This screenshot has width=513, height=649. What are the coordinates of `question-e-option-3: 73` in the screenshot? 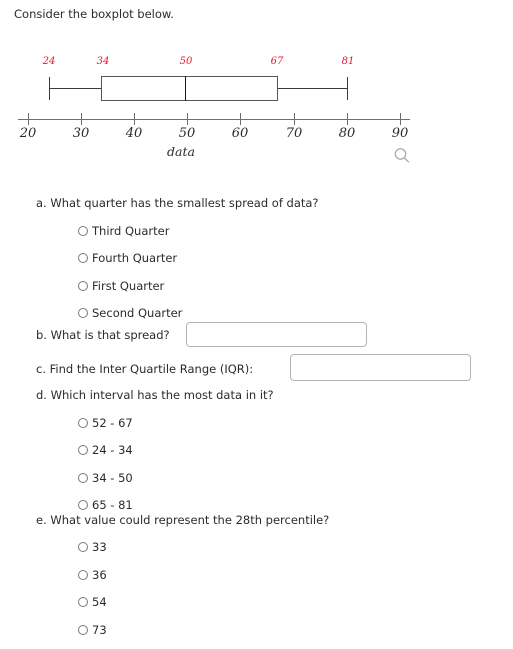 It's located at (92, 630).